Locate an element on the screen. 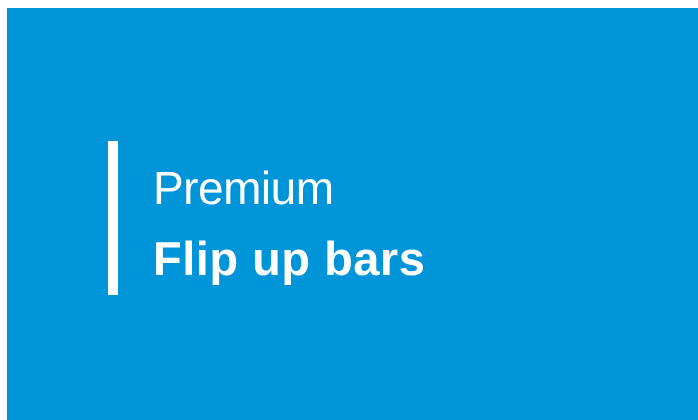  banner-subtitle: Premium is located at coordinates (243, 188).